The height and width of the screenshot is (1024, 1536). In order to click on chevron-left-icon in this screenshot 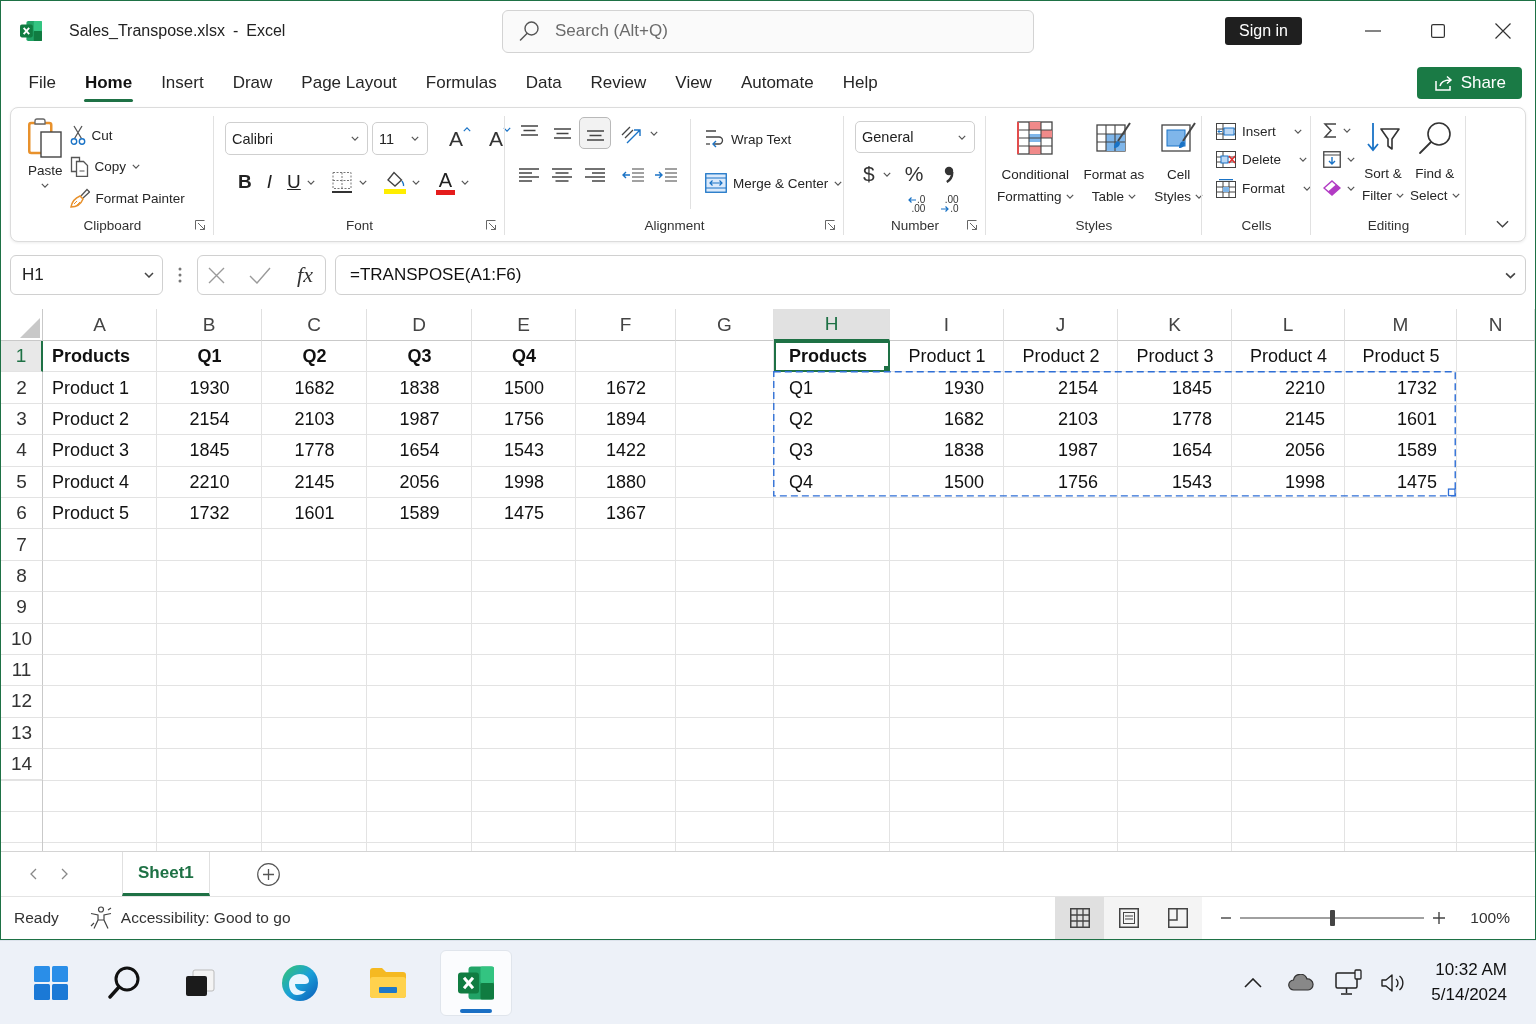, I will do `click(33, 874)`.